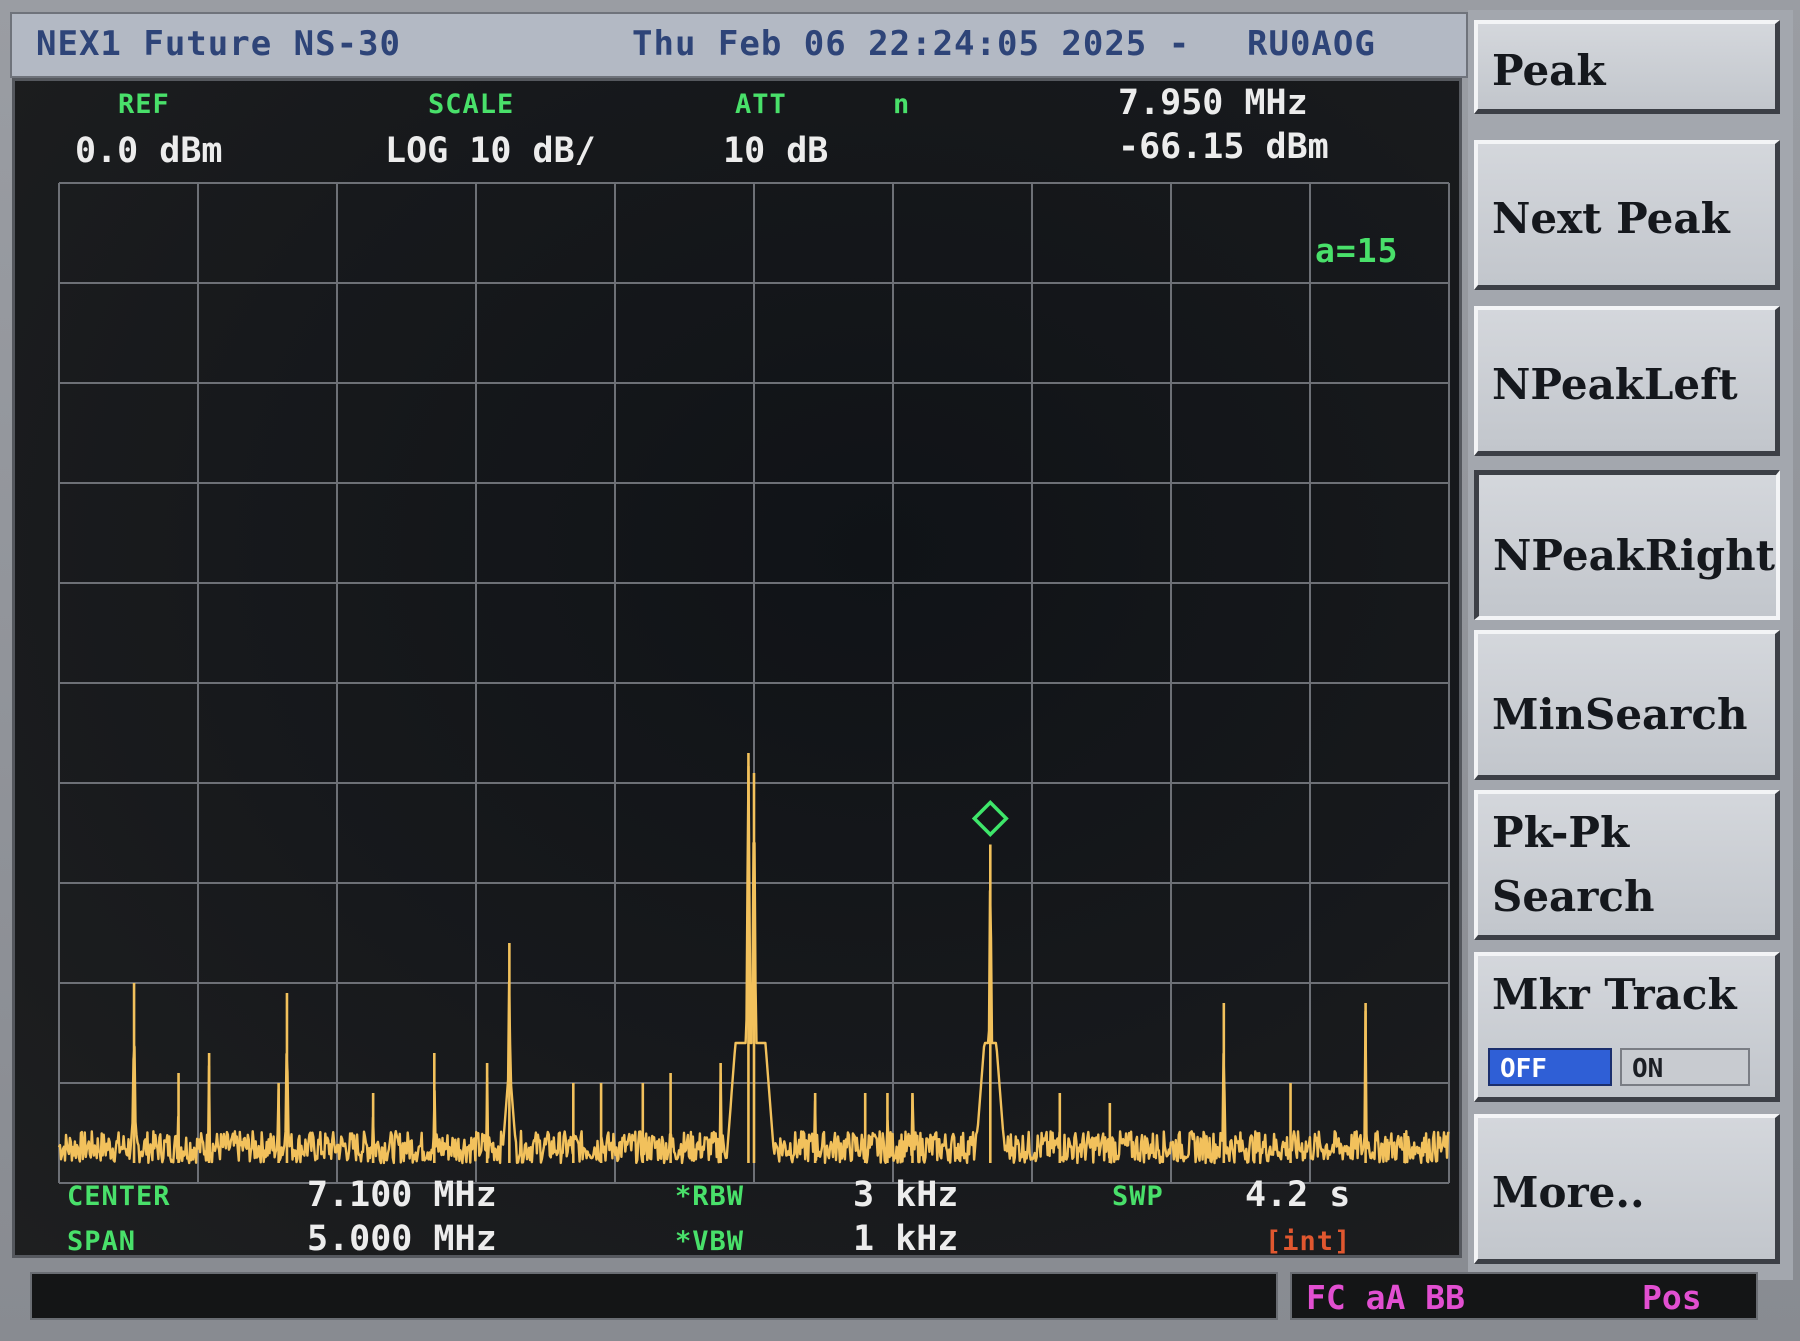 The height and width of the screenshot is (1341, 1800). What do you see at coordinates (1614, 994) in the screenshot?
I see `marker-track-button-label: Mkr Track` at bounding box center [1614, 994].